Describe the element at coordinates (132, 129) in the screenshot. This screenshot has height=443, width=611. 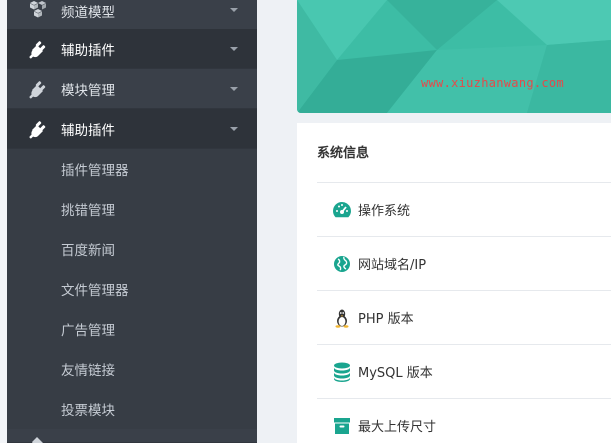
I see `sidebar-item-plugins-expanded: 辅助插件` at that location.